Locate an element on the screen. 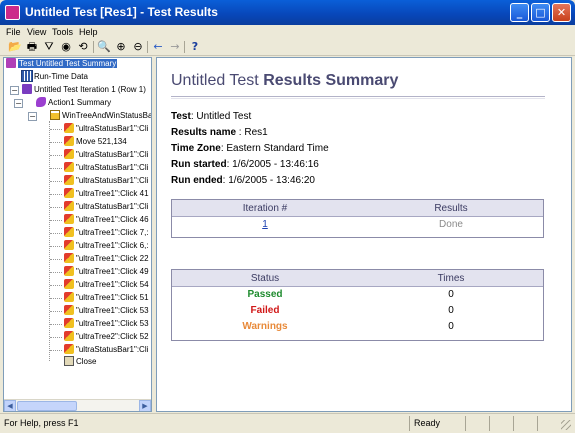 The image size is (575, 433). tree-node-action: Action1 Summary is located at coordinates (73, 103).